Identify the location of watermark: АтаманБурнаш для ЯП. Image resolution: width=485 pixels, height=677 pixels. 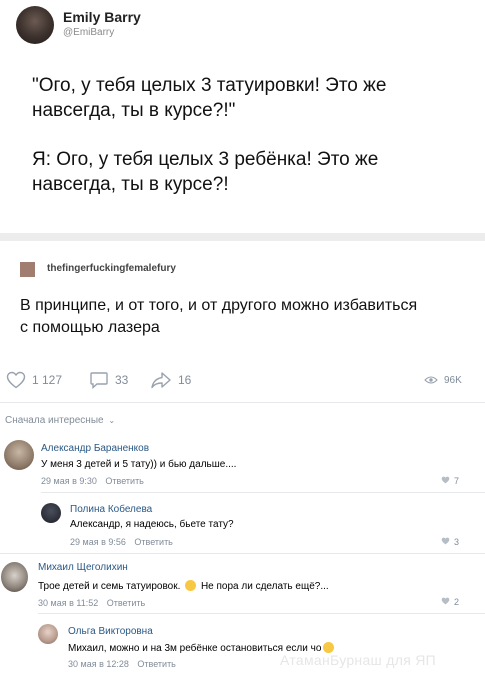
(358, 660).